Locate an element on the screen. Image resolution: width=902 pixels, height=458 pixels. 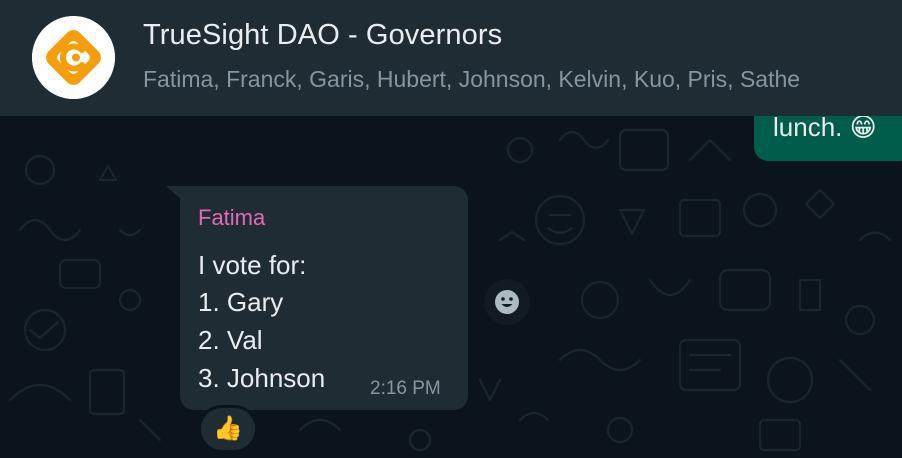
smiley-icon is located at coordinates (507, 302).